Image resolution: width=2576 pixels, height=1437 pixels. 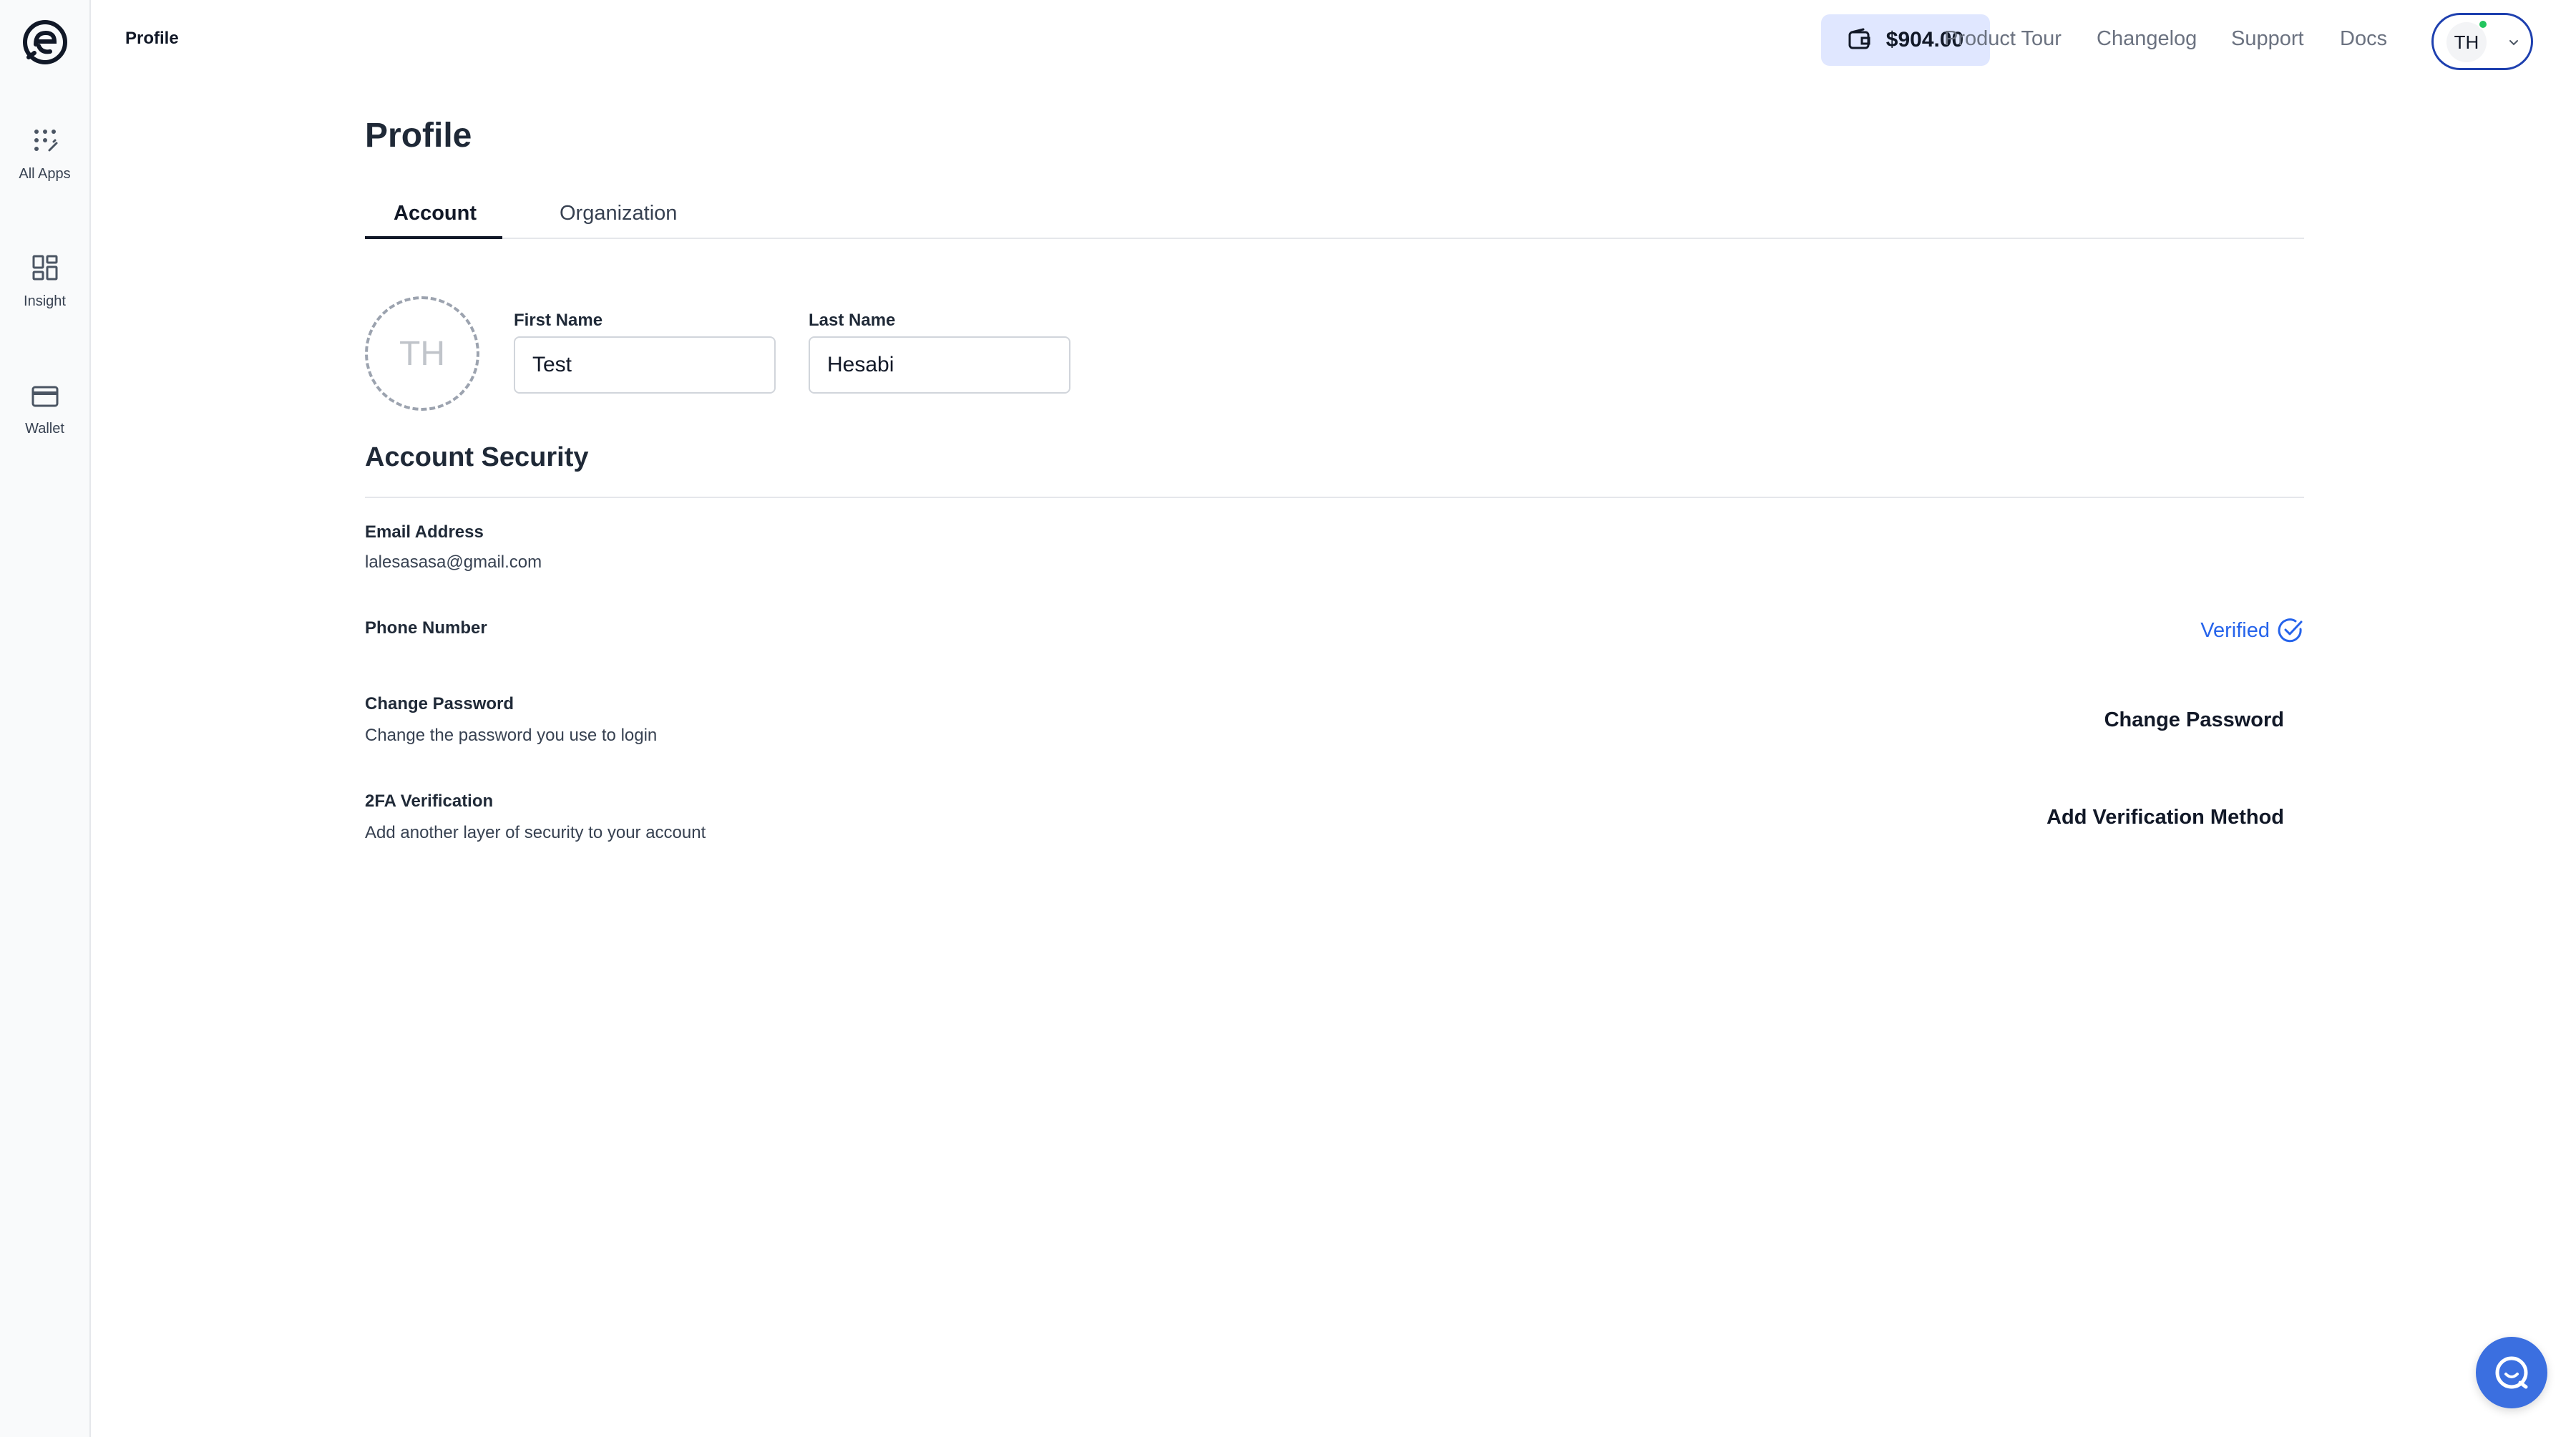 What do you see at coordinates (2235, 630) in the screenshot?
I see `verified-label: Verified` at bounding box center [2235, 630].